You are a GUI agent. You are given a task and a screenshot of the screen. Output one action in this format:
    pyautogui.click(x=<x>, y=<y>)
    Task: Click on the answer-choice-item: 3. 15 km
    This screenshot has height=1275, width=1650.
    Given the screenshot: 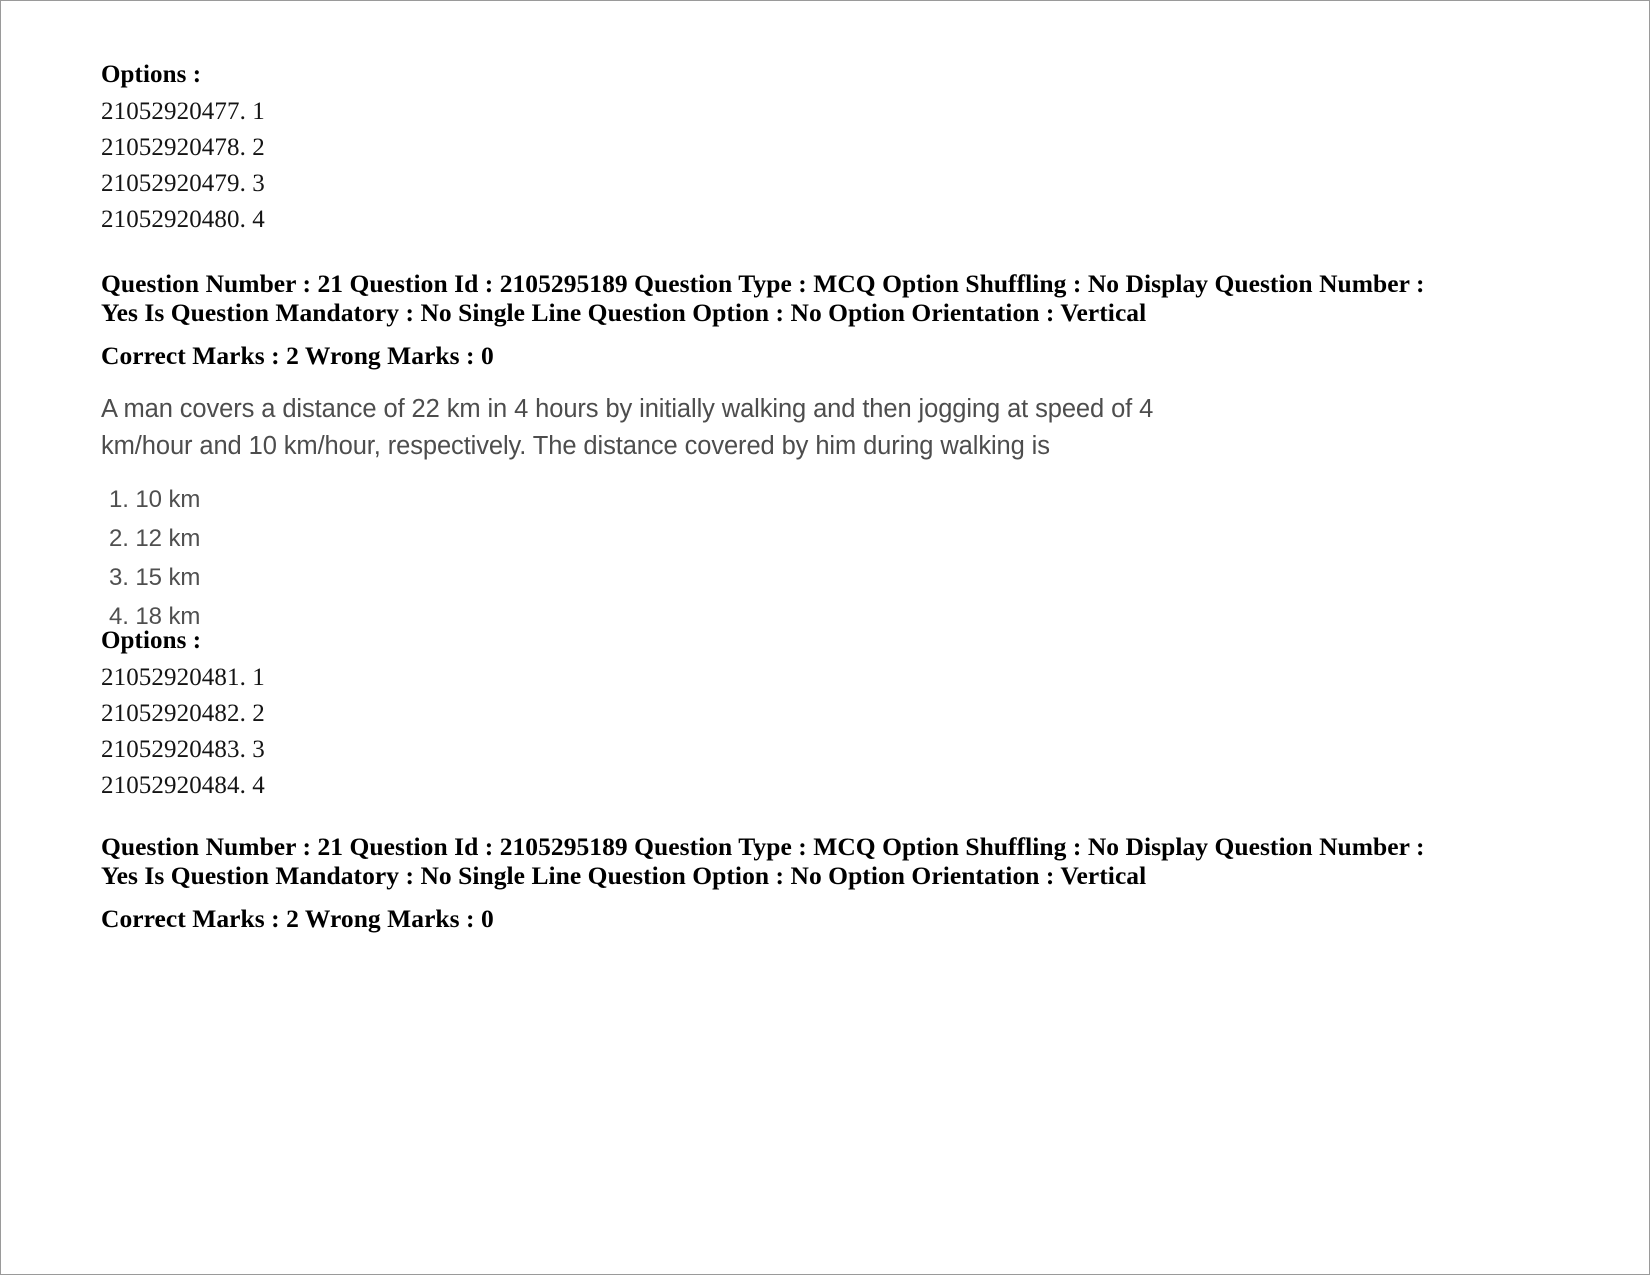 What is the action you would take?
    pyautogui.click(x=155, y=577)
    